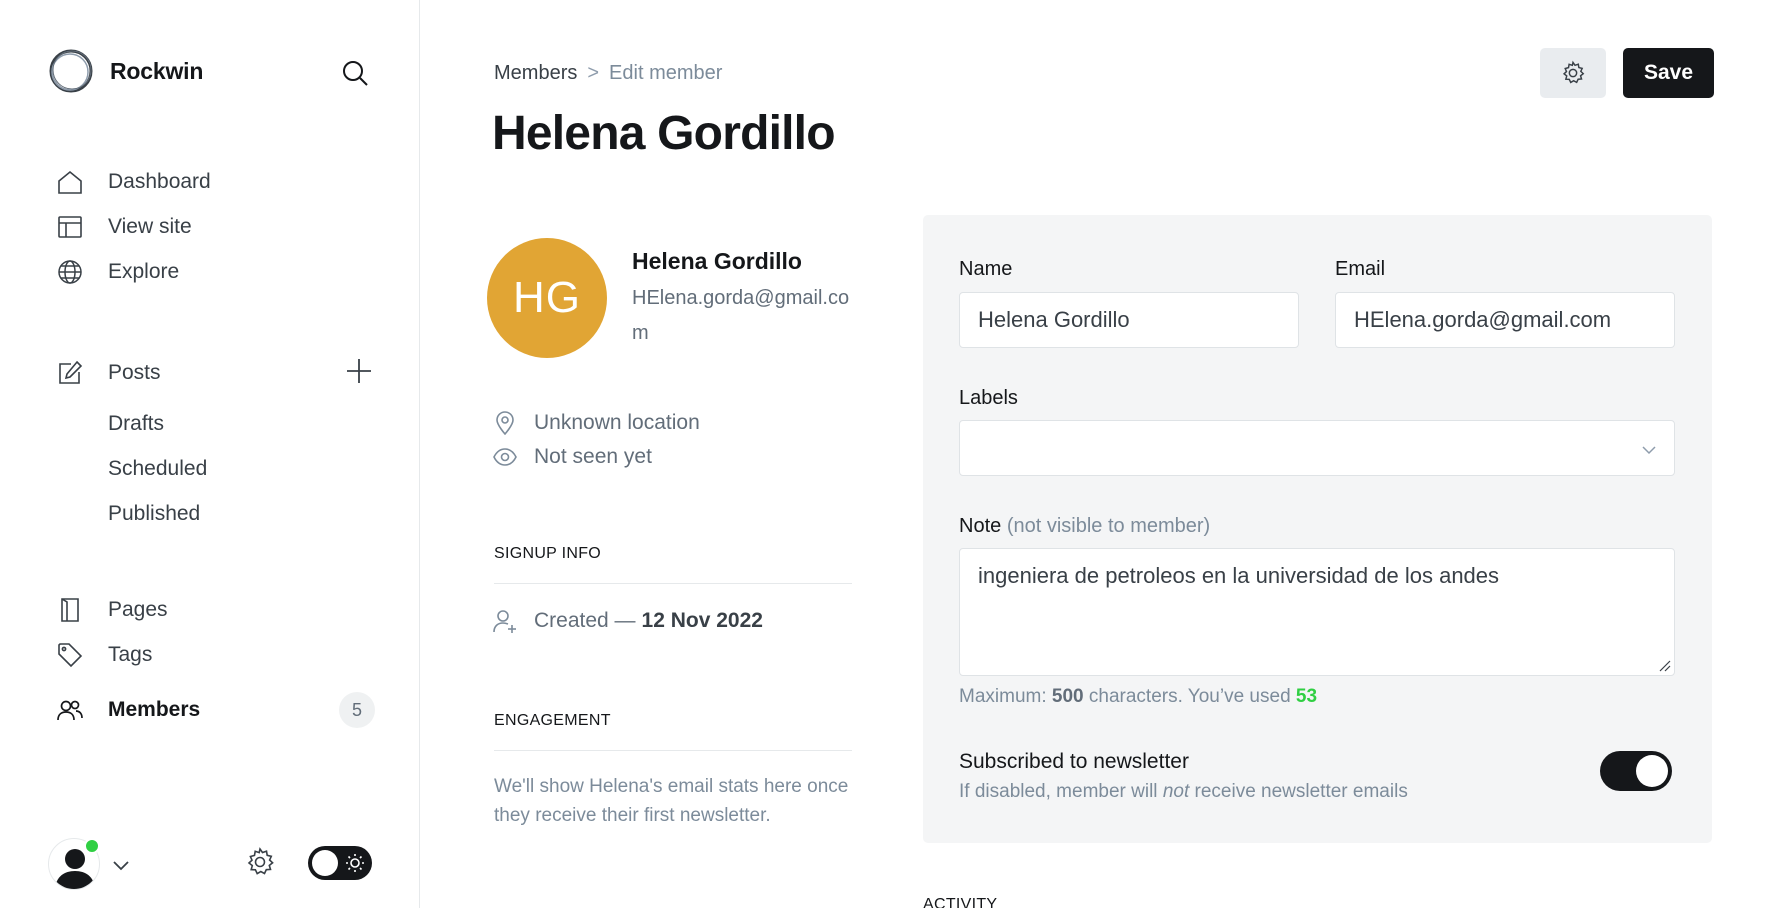 This screenshot has width=1779, height=908. I want to click on add-post-button, so click(359, 371).